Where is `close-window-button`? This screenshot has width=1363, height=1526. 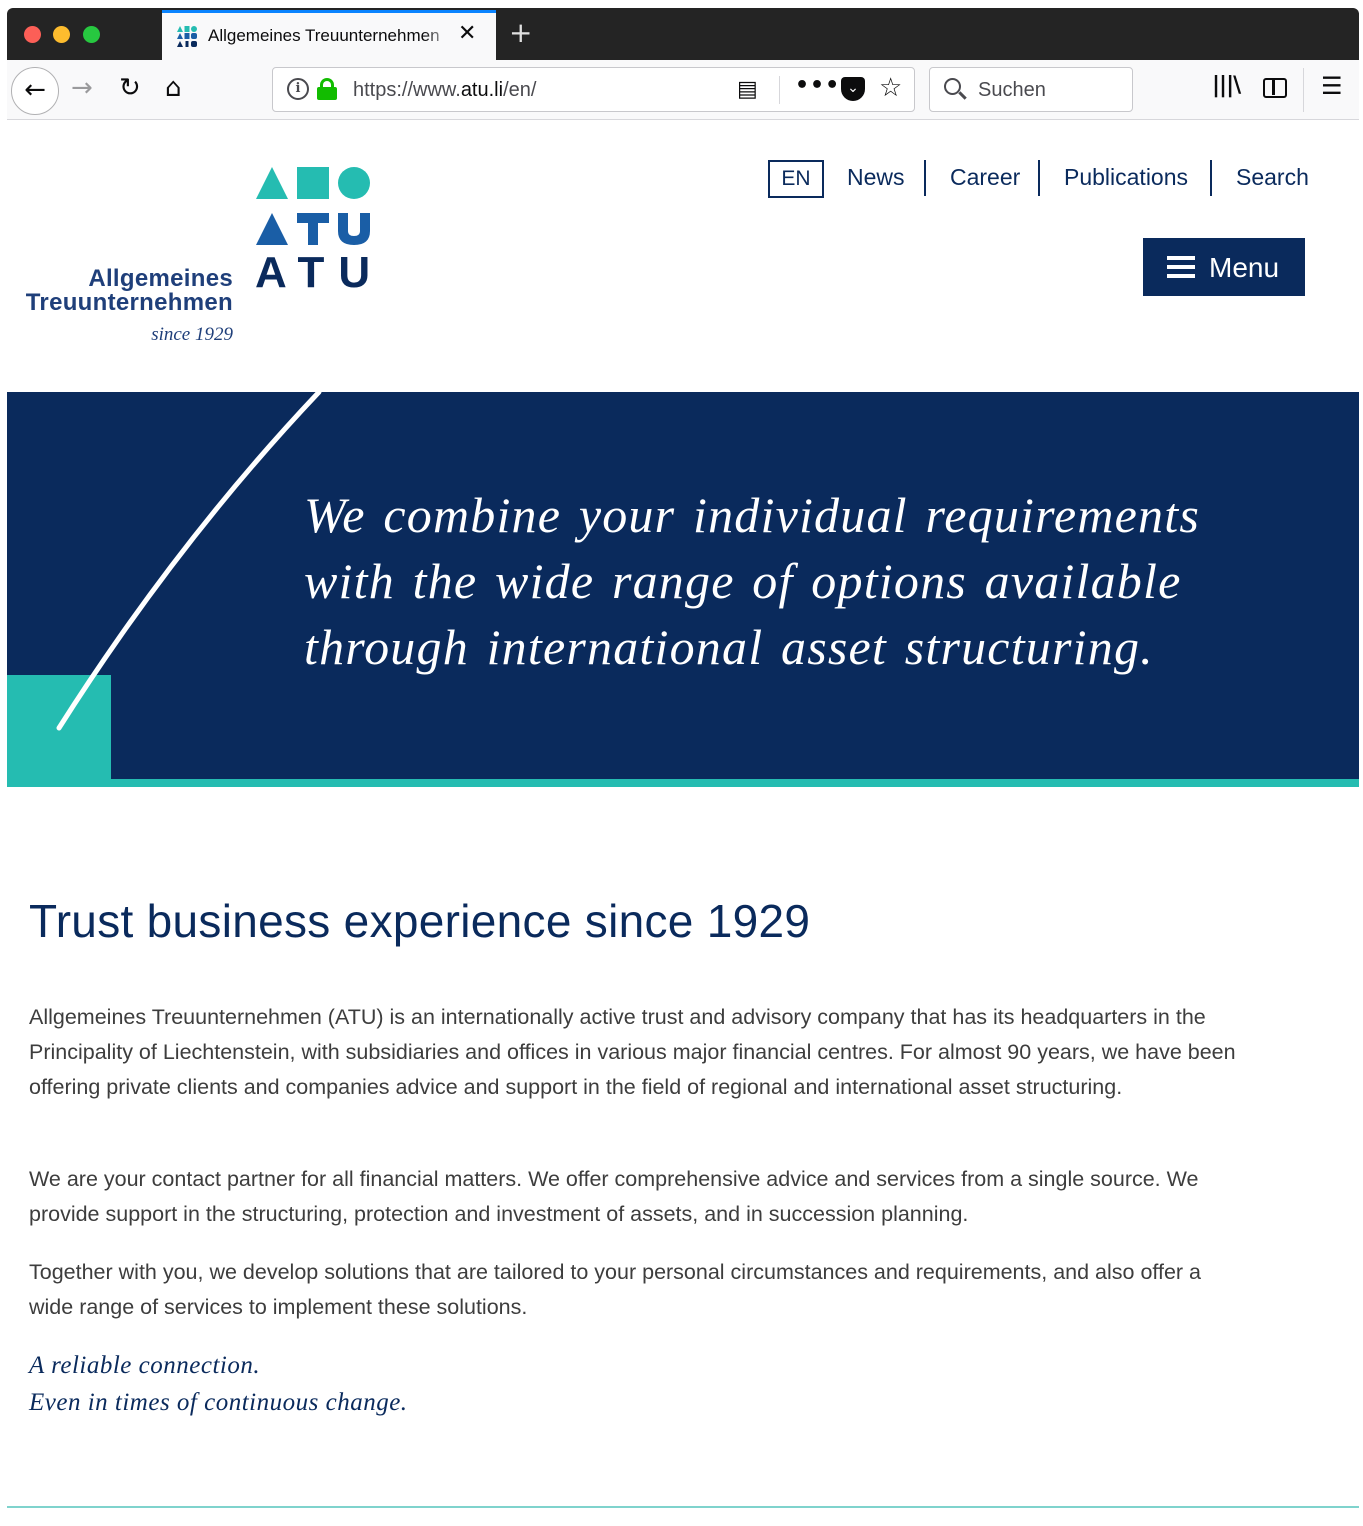
close-window-button is located at coordinates (32, 34).